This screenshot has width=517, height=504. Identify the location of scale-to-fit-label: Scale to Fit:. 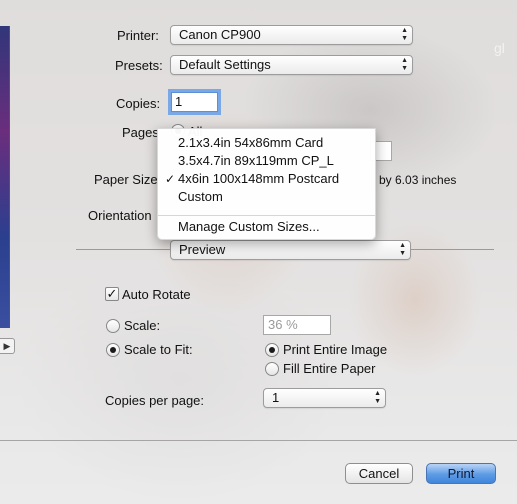
(158, 349).